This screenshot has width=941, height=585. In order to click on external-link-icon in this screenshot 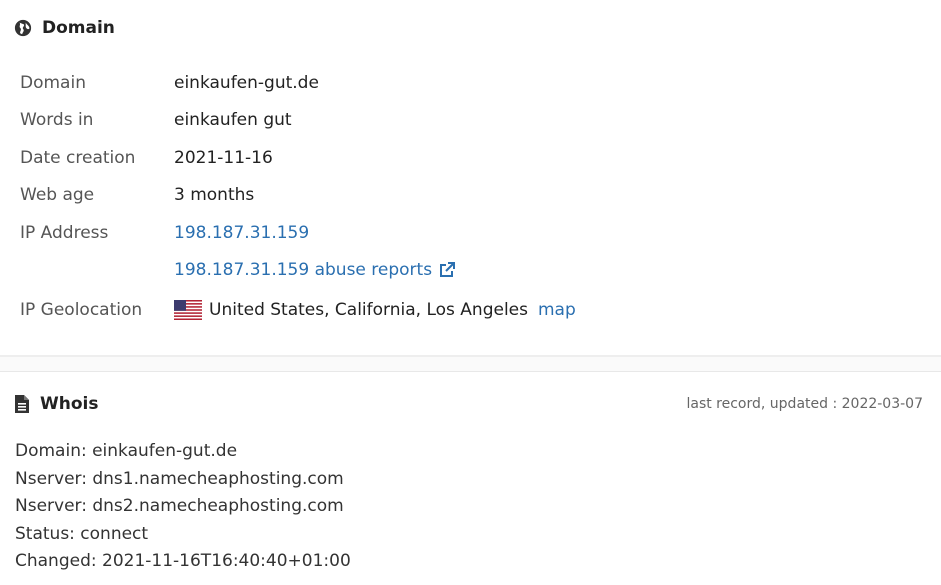, I will do `click(447, 270)`.